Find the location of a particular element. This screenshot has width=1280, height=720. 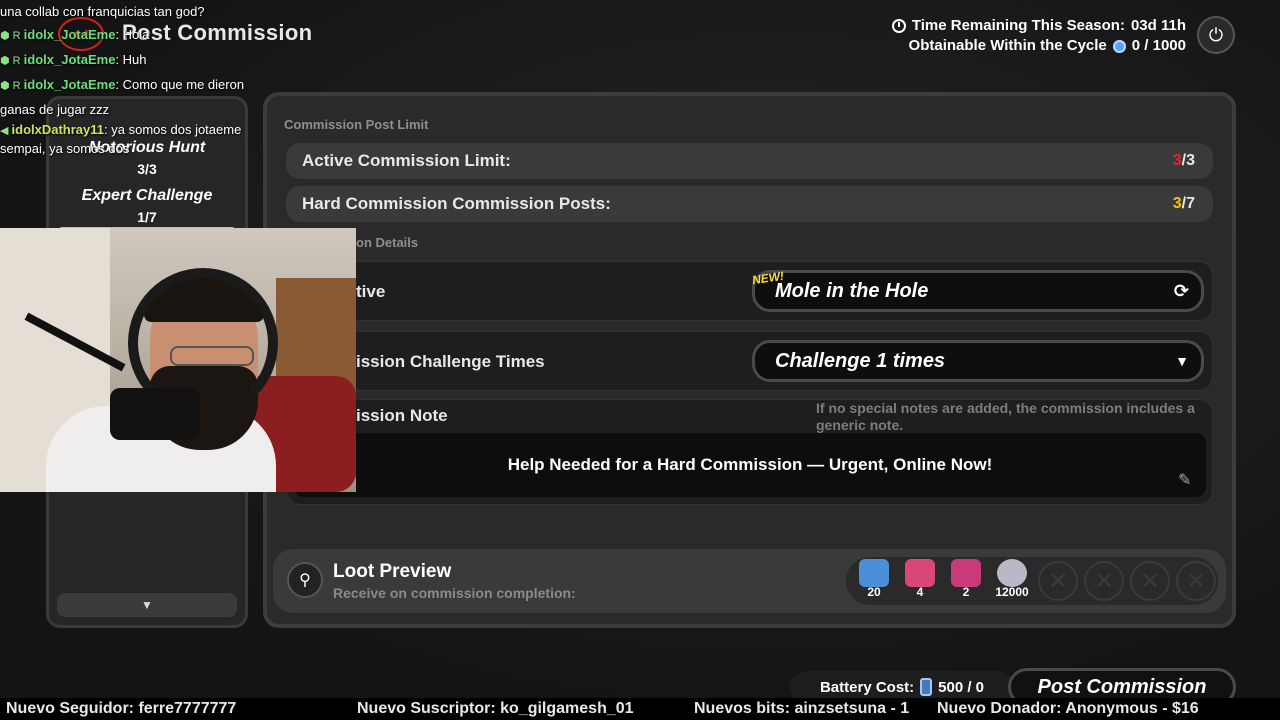

hard-limit-total: /7 is located at coordinates (1188, 203).